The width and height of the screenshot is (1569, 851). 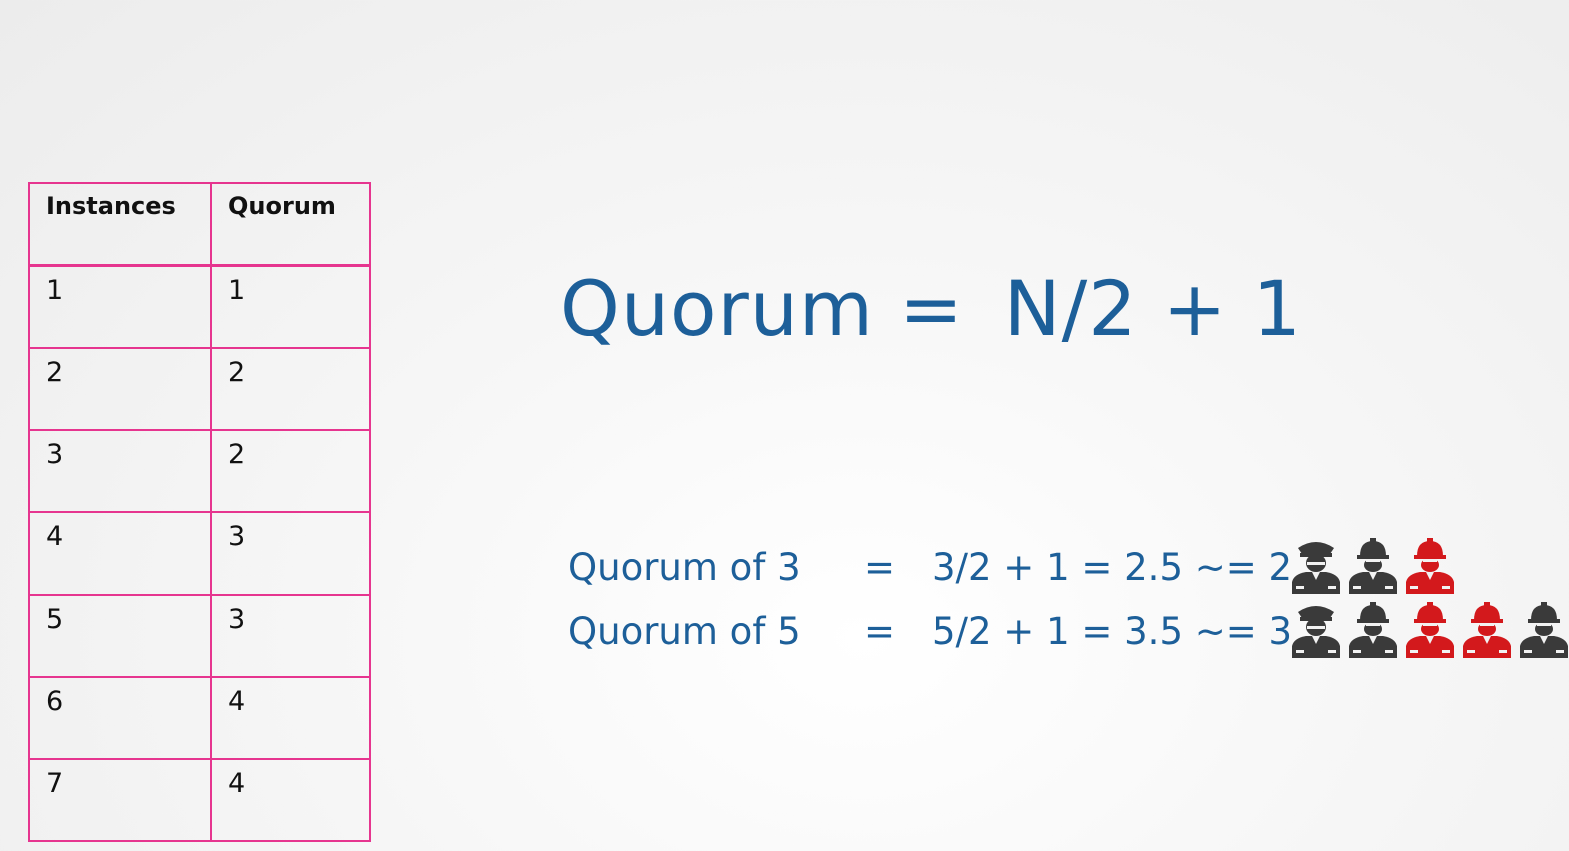 What do you see at coordinates (120, 471) in the screenshot?
I see `instances-cell: 3` at bounding box center [120, 471].